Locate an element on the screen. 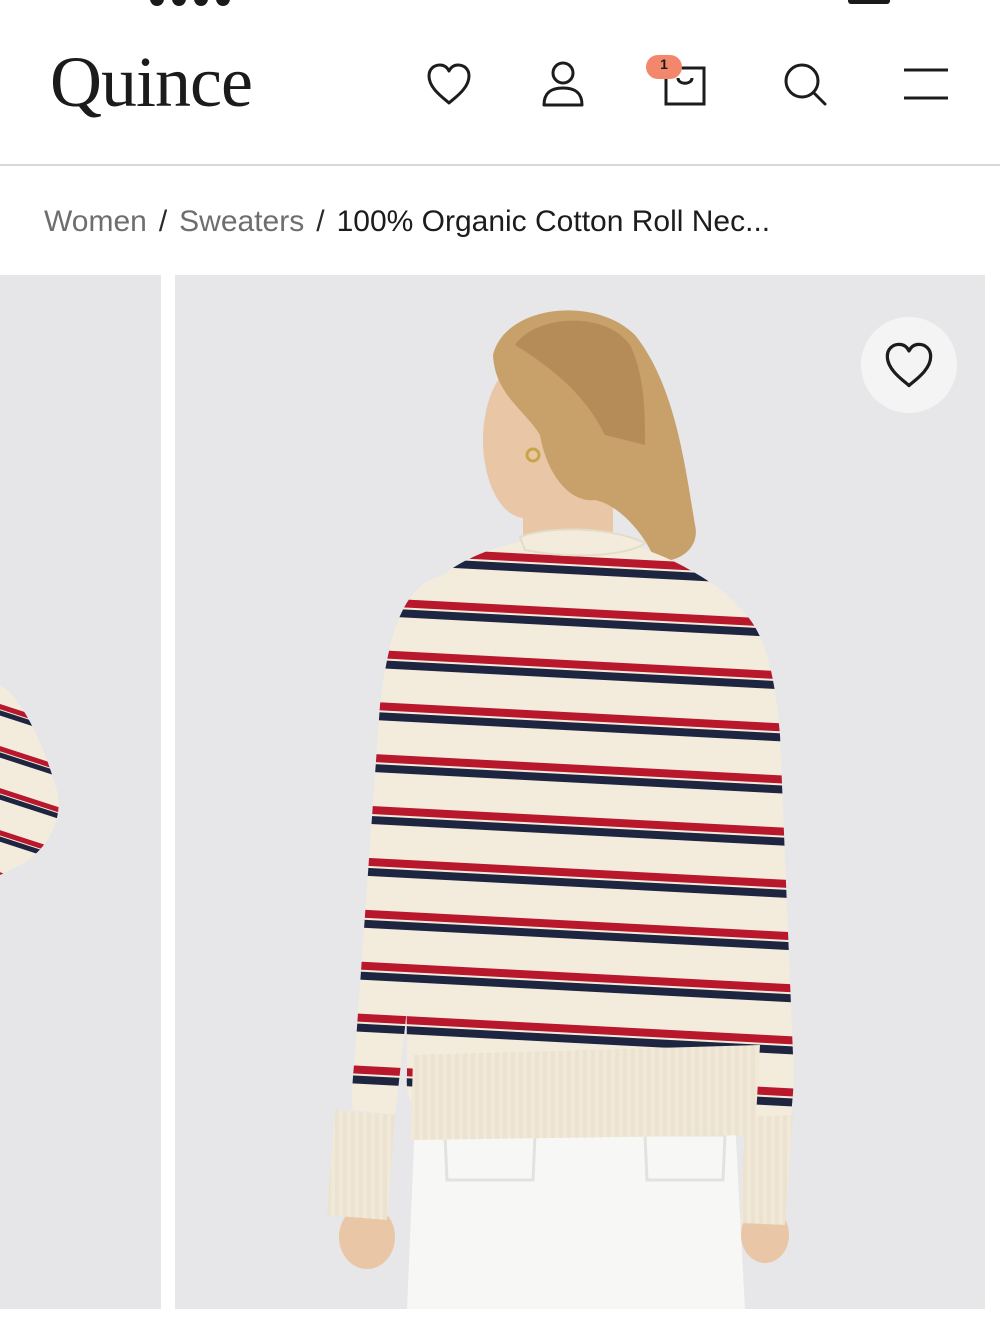 The height and width of the screenshot is (1333, 1000). account-icon is located at coordinates (563, 84).